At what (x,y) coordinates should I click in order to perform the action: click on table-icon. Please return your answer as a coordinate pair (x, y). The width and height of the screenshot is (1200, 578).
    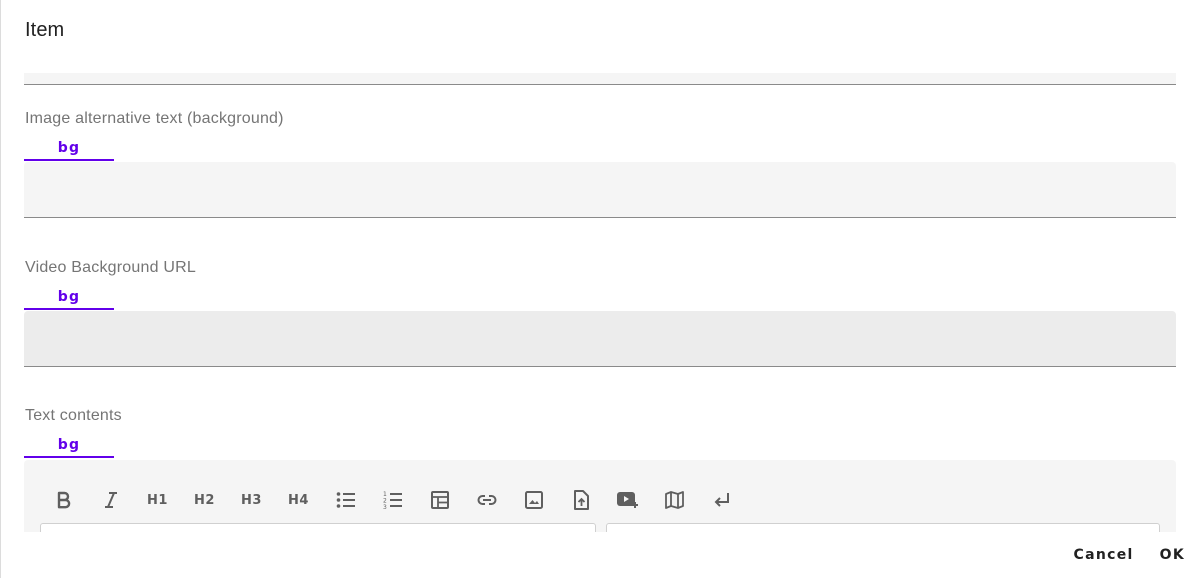
    Looking at the image, I should click on (439, 500).